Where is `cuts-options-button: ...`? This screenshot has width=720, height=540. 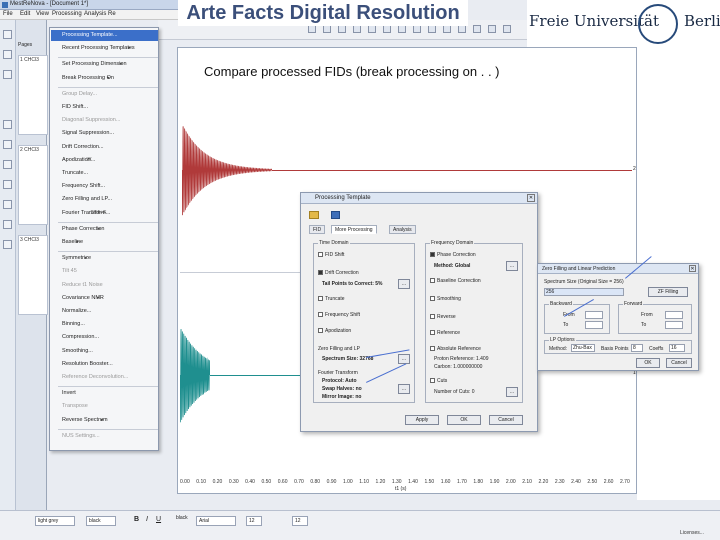
cuts-options-button: ... is located at coordinates (512, 392).